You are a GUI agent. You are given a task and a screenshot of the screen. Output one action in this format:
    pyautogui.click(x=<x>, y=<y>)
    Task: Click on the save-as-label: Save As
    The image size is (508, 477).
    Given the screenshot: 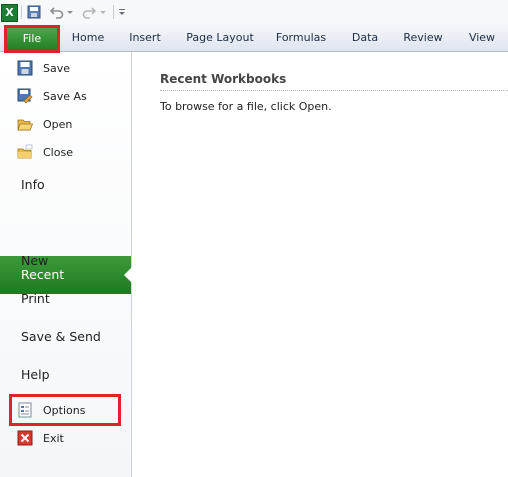 What is the action you would take?
    pyautogui.click(x=65, y=96)
    